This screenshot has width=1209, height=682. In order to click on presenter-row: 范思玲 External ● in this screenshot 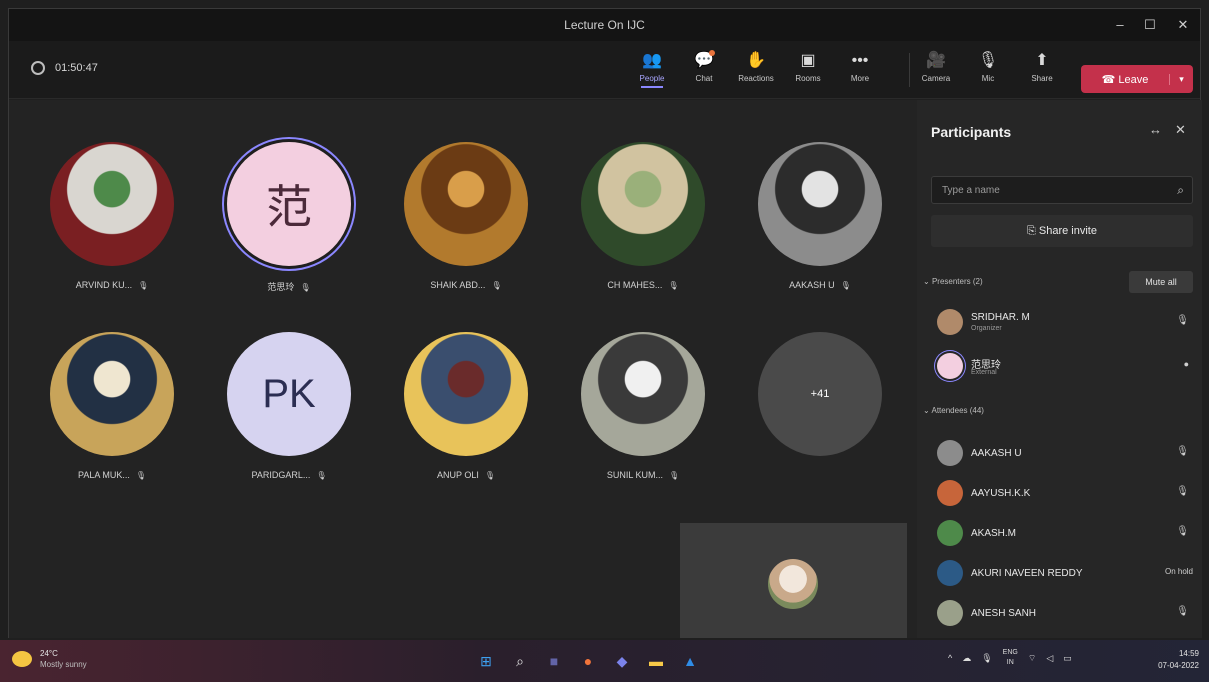, I will do `click(1065, 366)`.